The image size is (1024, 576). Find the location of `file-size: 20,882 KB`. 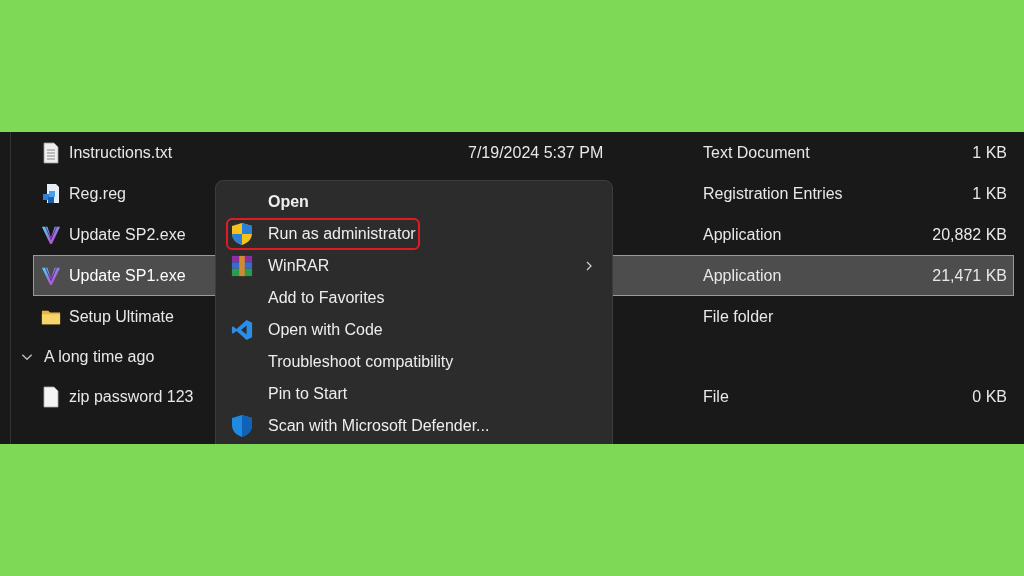

file-size: 20,882 KB is located at coordinates (969, 234).